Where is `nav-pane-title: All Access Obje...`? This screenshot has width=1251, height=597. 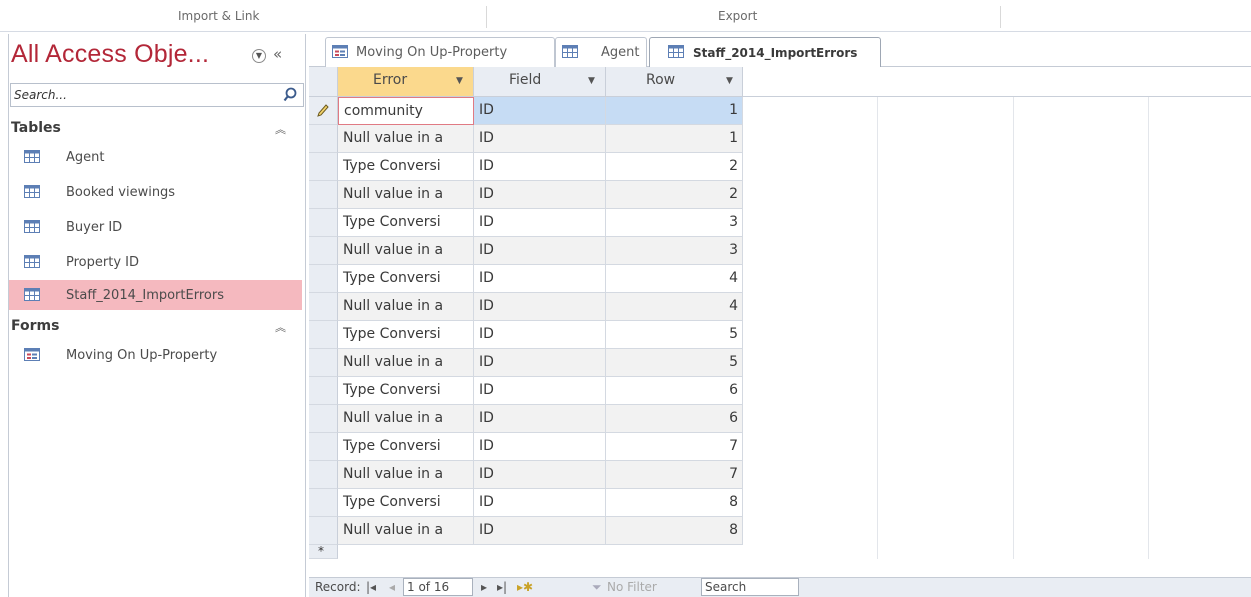
nav-pane-title: All Access Obje... is located at coordinates (110, 54).